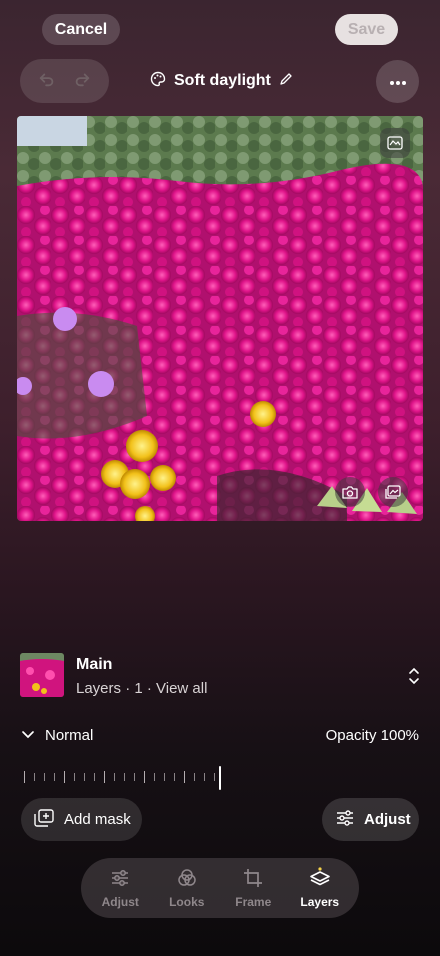 The height and width of the screenshot is (956, 440). I want to click on more-icon, so click(398, 82).